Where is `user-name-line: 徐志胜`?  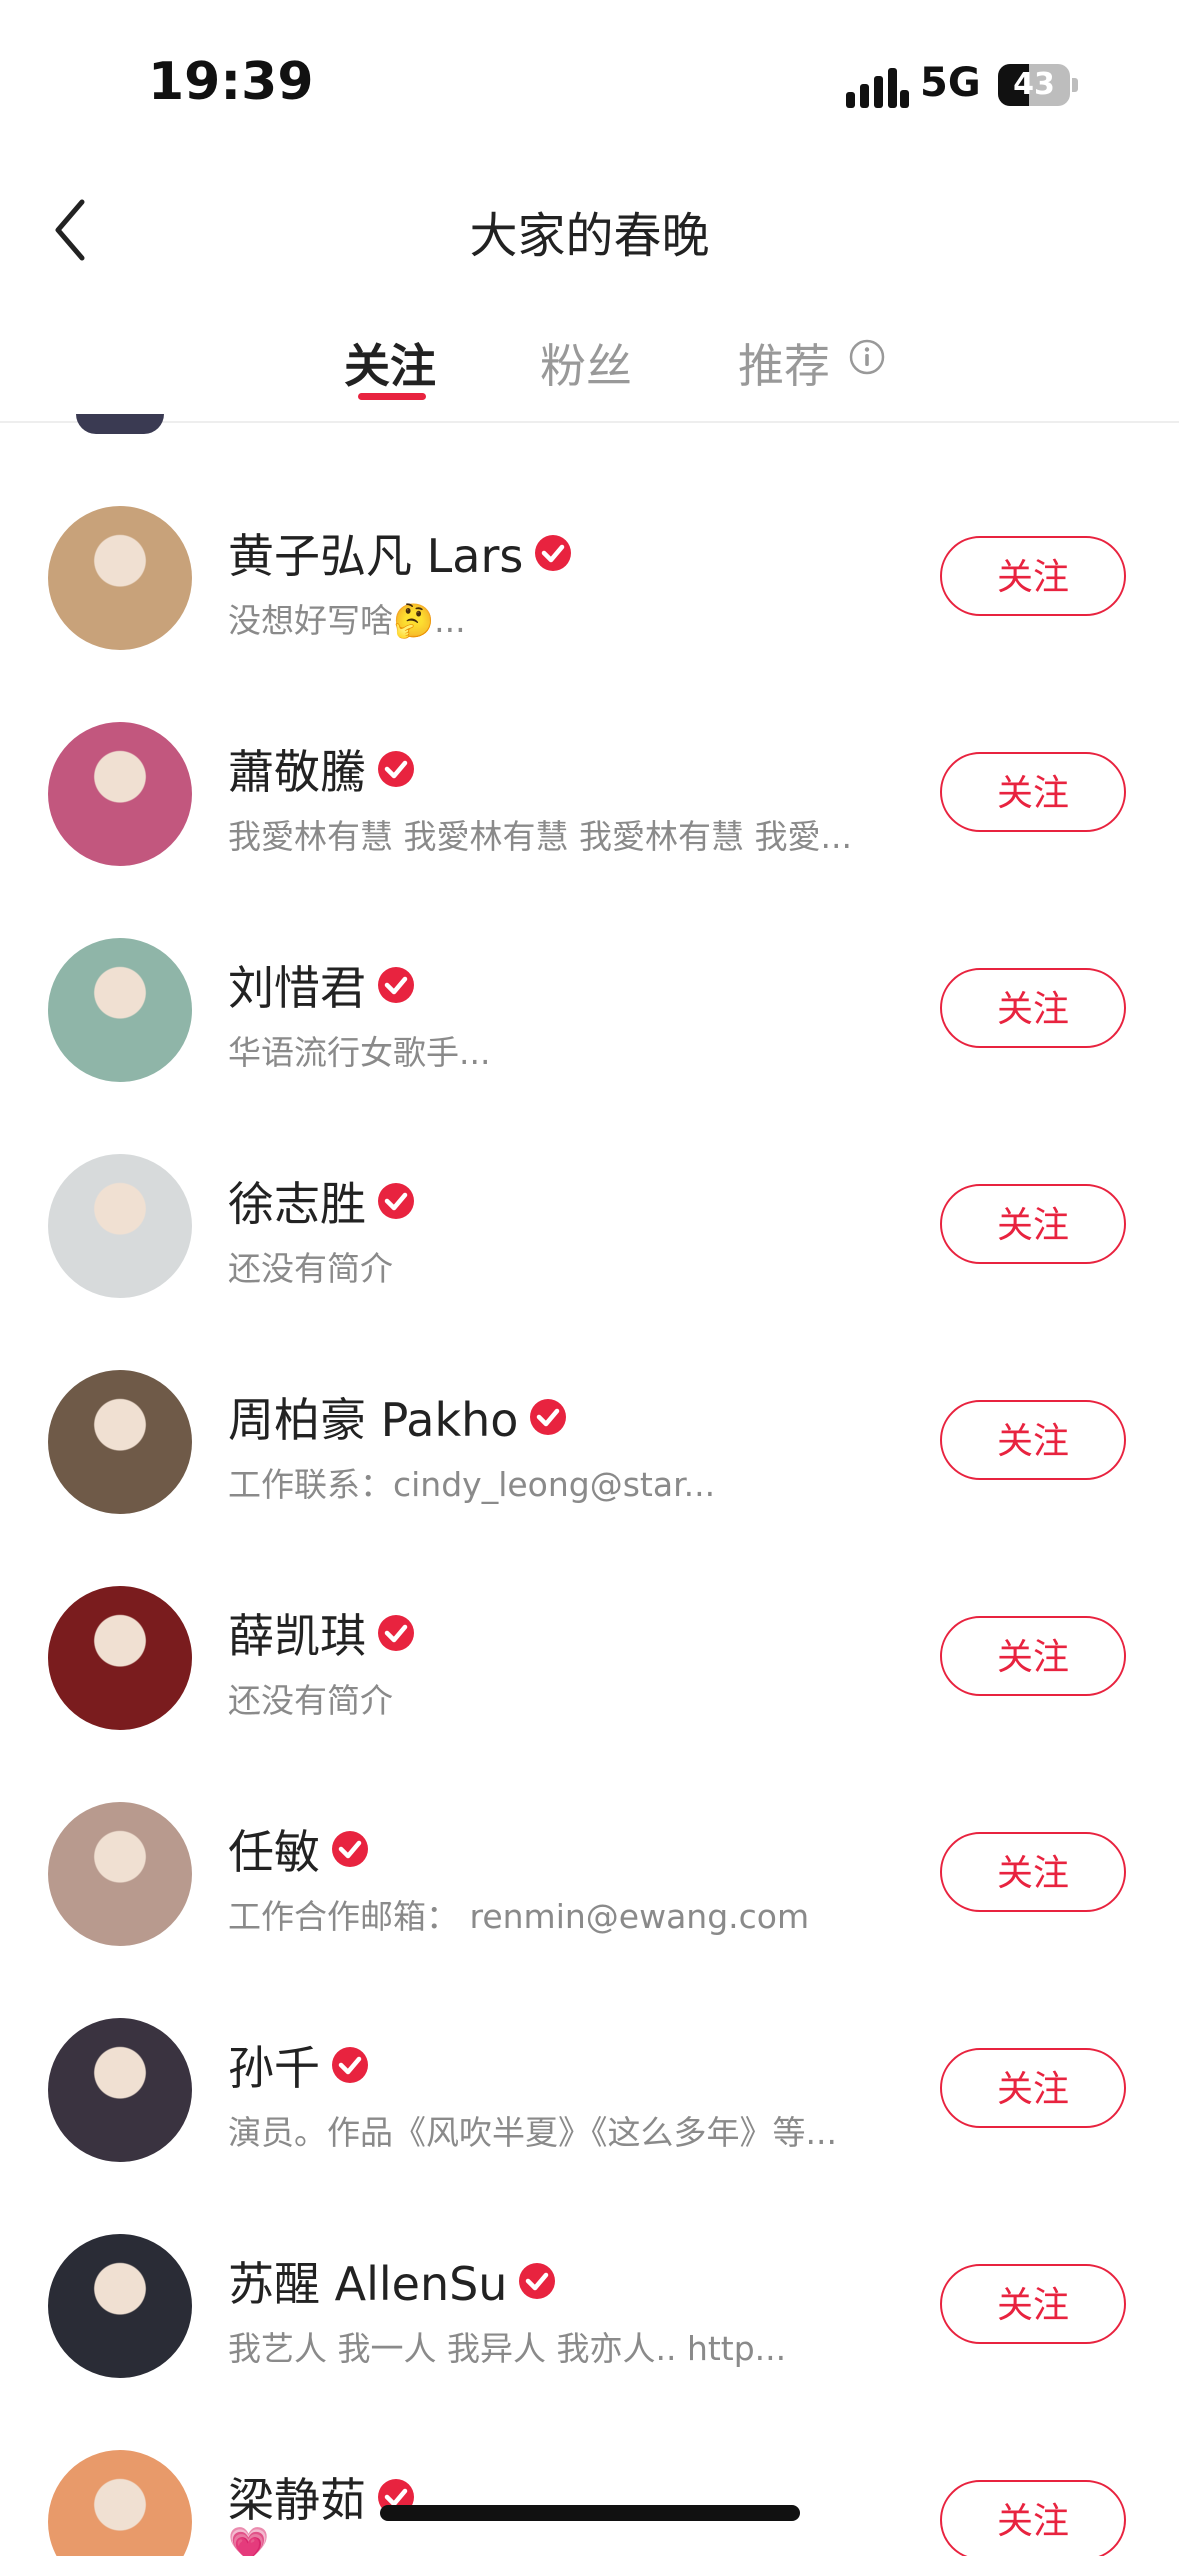 user-name-line: 徐志胜 is located at coordinates (322, 1201).